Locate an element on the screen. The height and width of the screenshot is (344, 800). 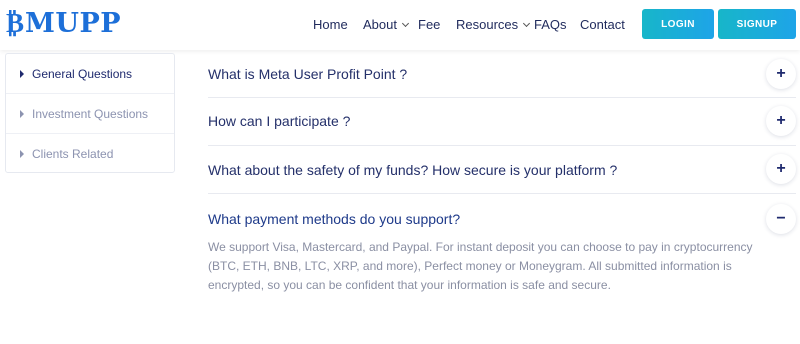
sidebar-item-label: General Questions is located at coordinates (82, 73).